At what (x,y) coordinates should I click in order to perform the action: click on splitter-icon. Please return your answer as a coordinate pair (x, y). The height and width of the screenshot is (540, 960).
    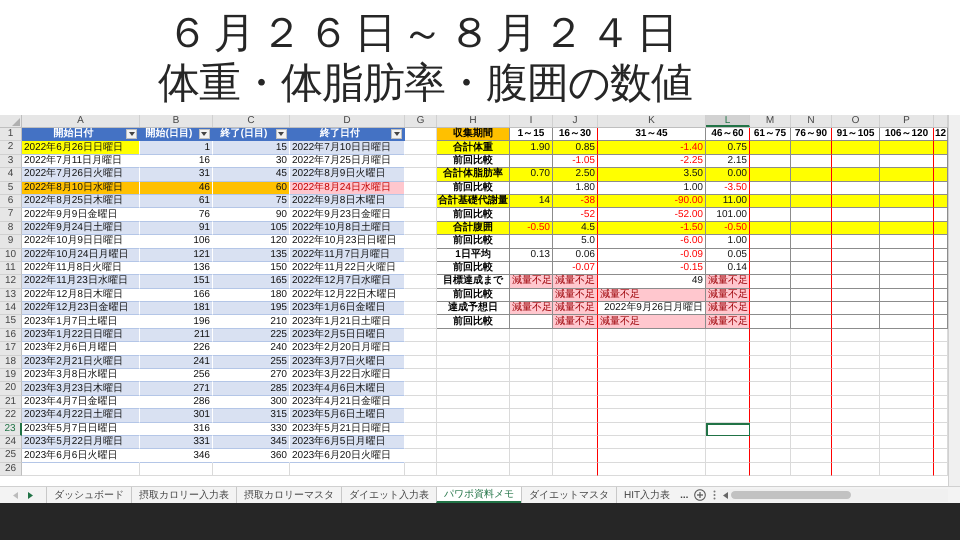
    Looking at the image, I should click on (714, 495).